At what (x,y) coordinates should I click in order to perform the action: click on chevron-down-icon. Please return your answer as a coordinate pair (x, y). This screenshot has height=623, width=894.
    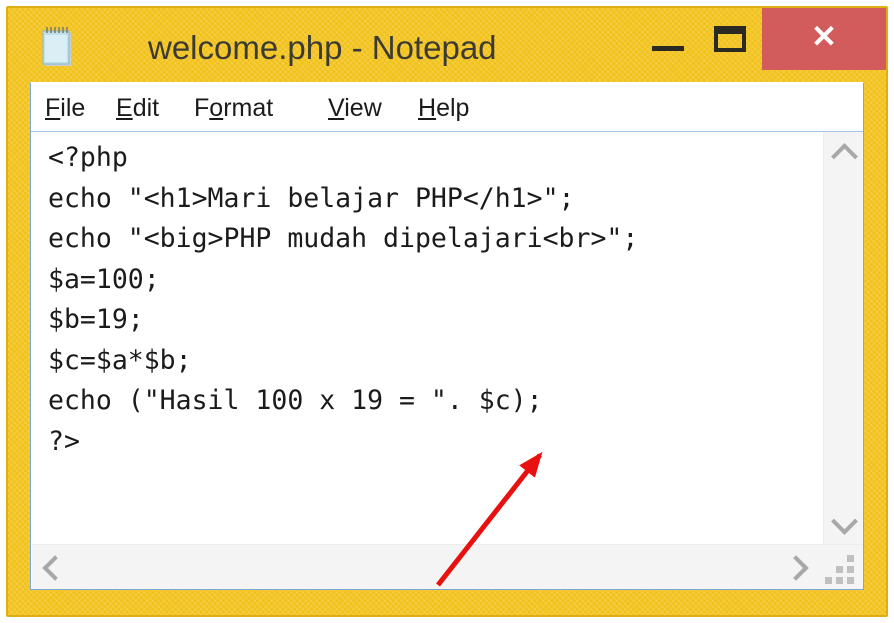
    Looking at the image, I should click on (844, 521).